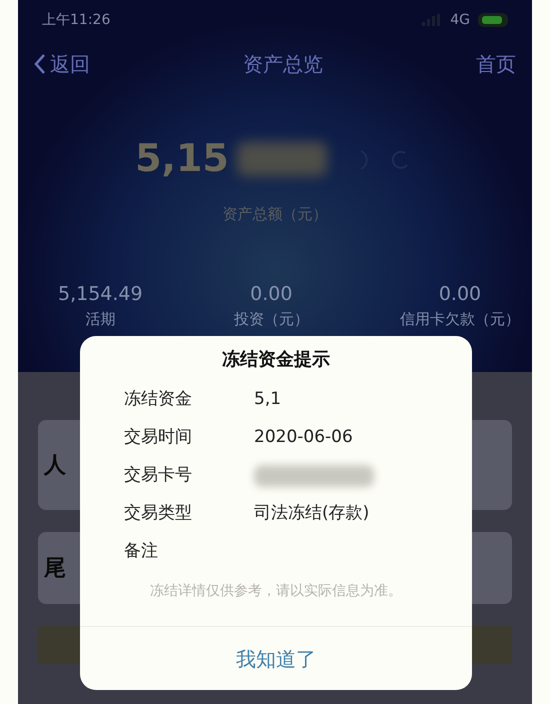  I want to click on field-label: 交易卡号, so click(158, 476).